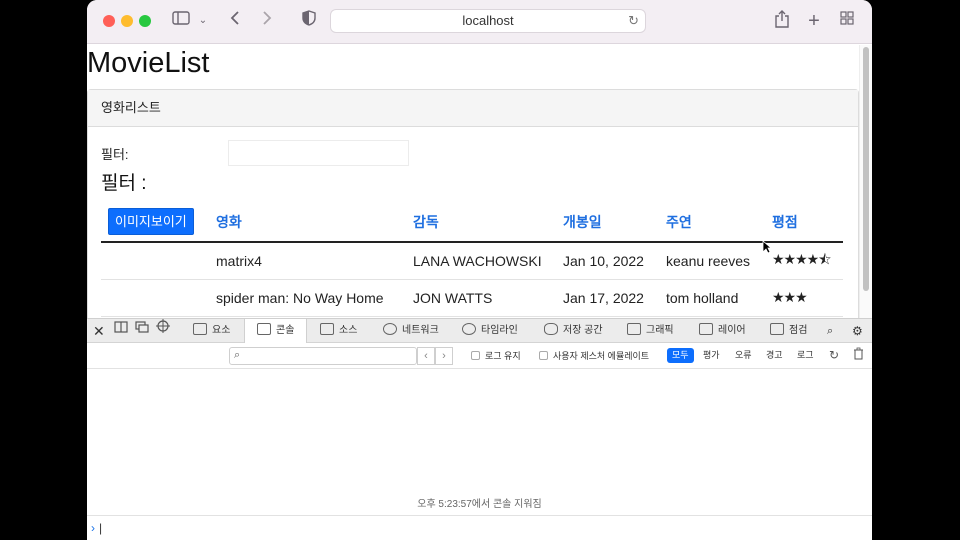 The width and height of the screenshot is (960, 540). Describe the element at coordinates (151, 221) in the screenshot. I see `show-images-button: 이미지보이기` at that location.